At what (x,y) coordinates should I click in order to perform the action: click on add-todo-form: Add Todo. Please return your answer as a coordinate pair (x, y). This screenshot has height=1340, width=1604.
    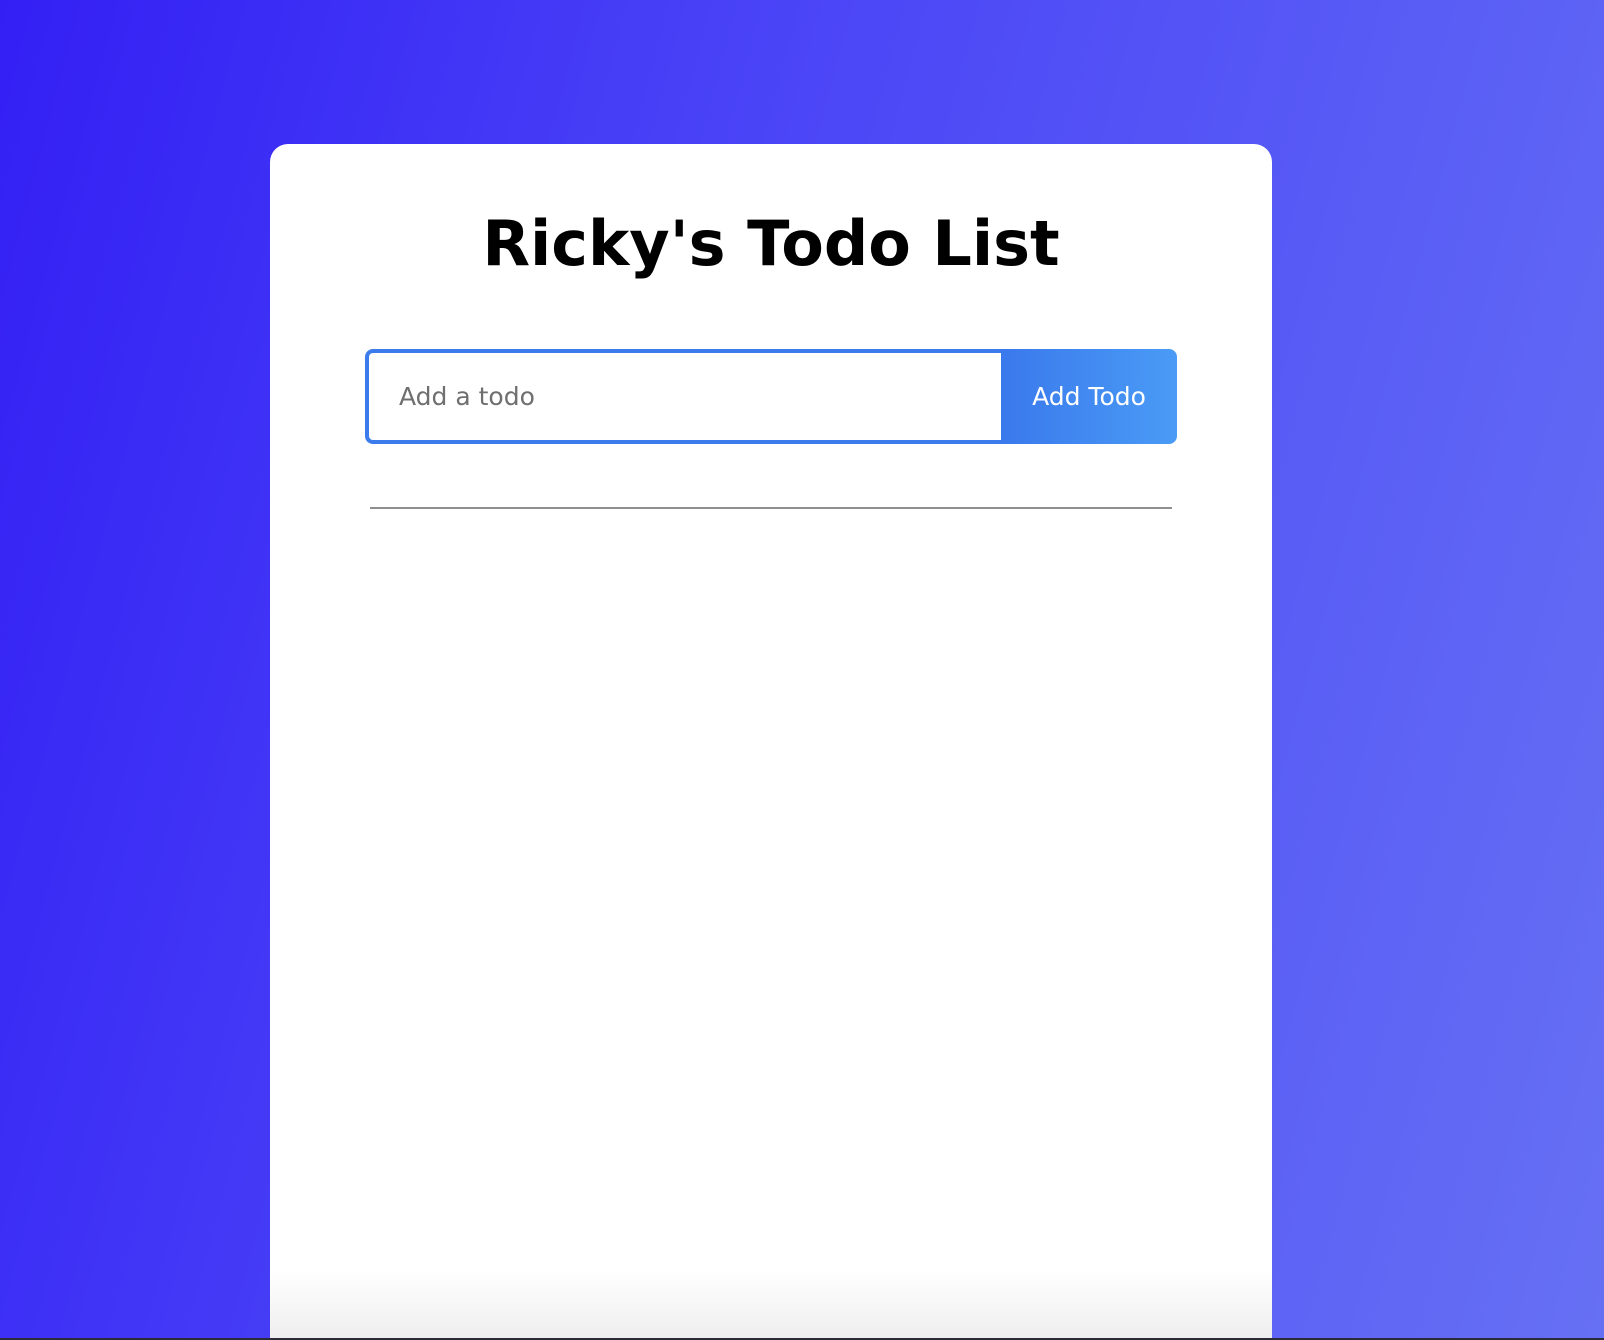
    Looking at the image, I should click on (771, 396).